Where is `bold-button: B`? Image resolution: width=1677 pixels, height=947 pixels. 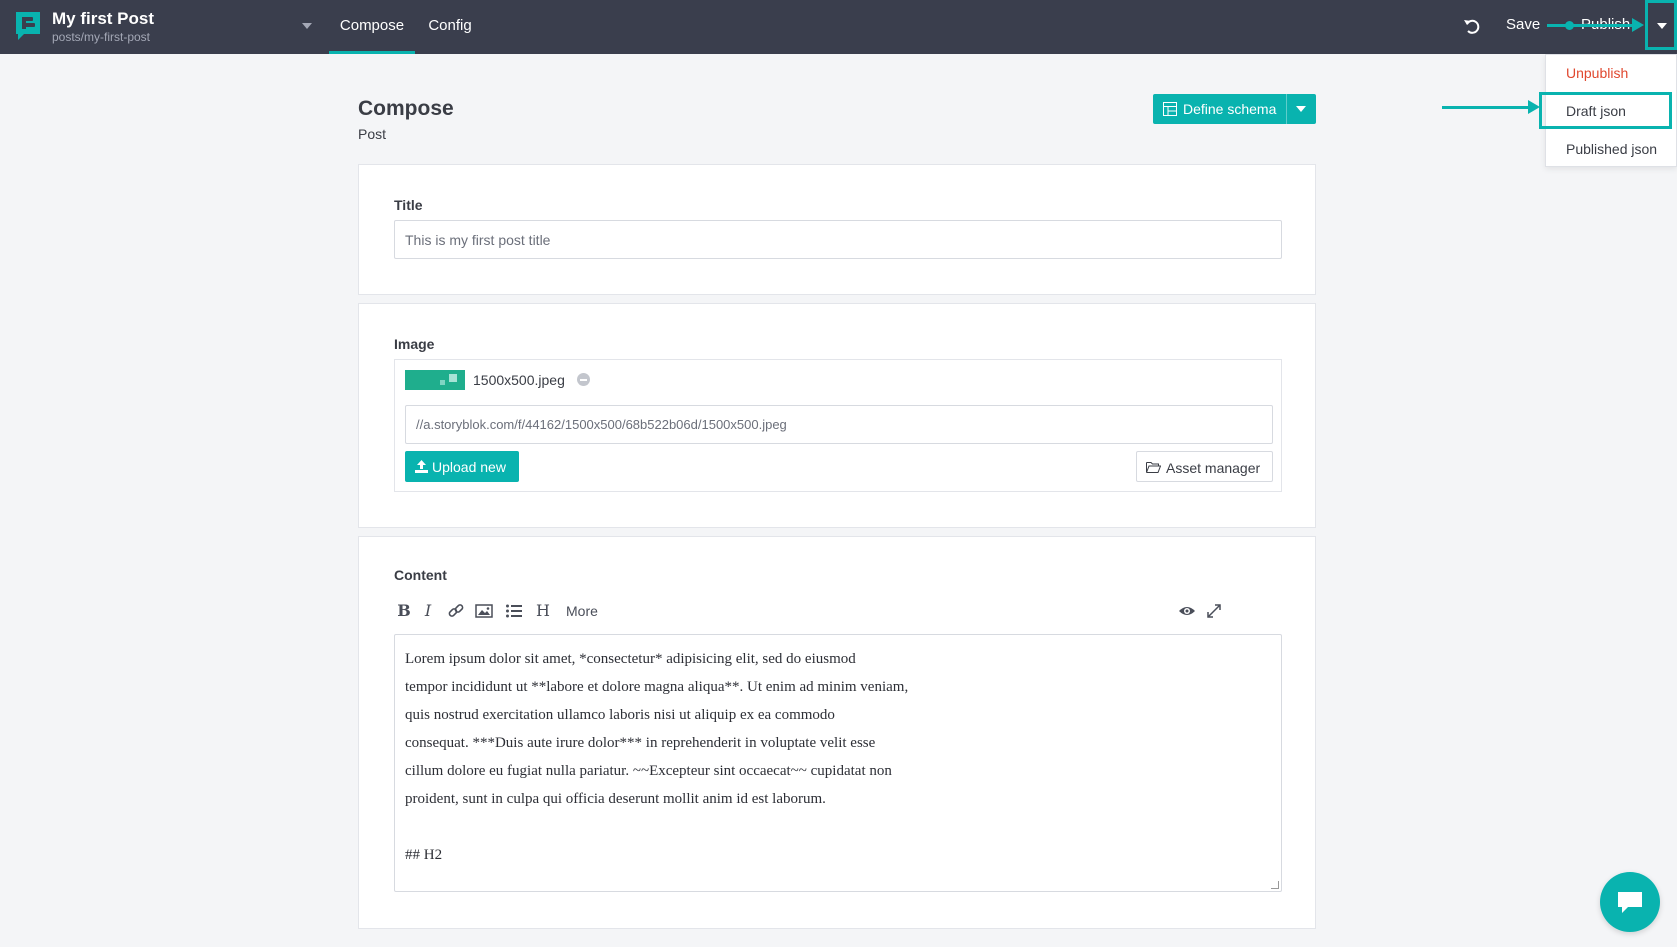 bold-button: B is located at coordinates (404, 611).